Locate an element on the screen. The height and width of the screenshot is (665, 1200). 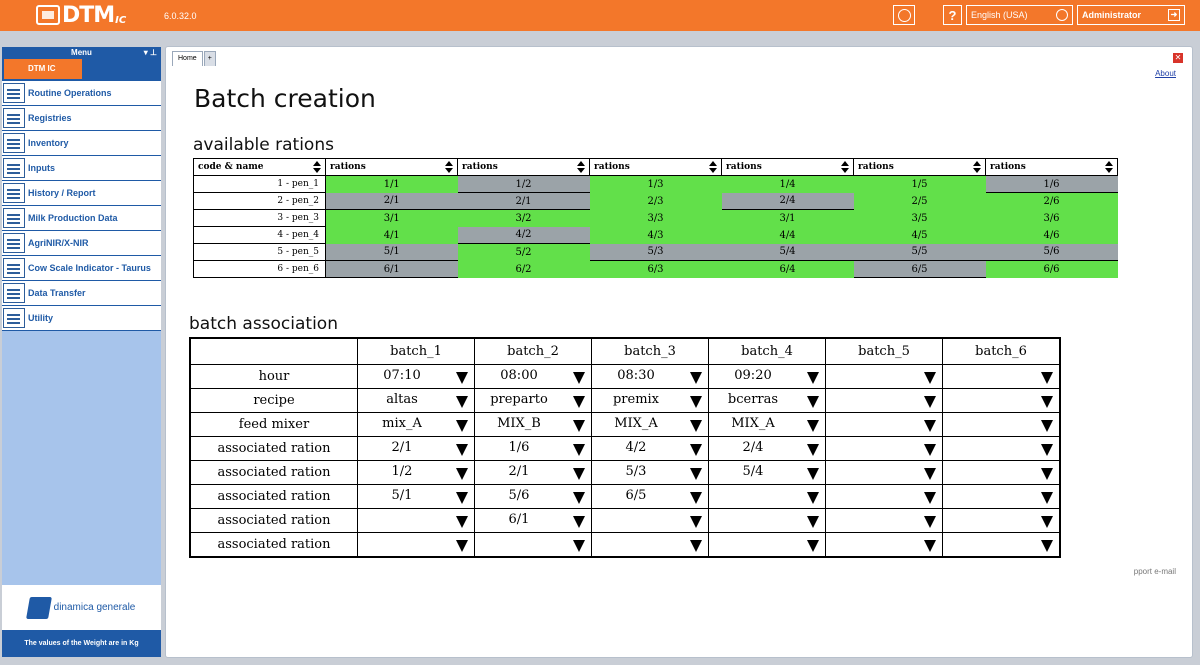
ration-cell: 6/6 is located at coordinates (1051, 269).